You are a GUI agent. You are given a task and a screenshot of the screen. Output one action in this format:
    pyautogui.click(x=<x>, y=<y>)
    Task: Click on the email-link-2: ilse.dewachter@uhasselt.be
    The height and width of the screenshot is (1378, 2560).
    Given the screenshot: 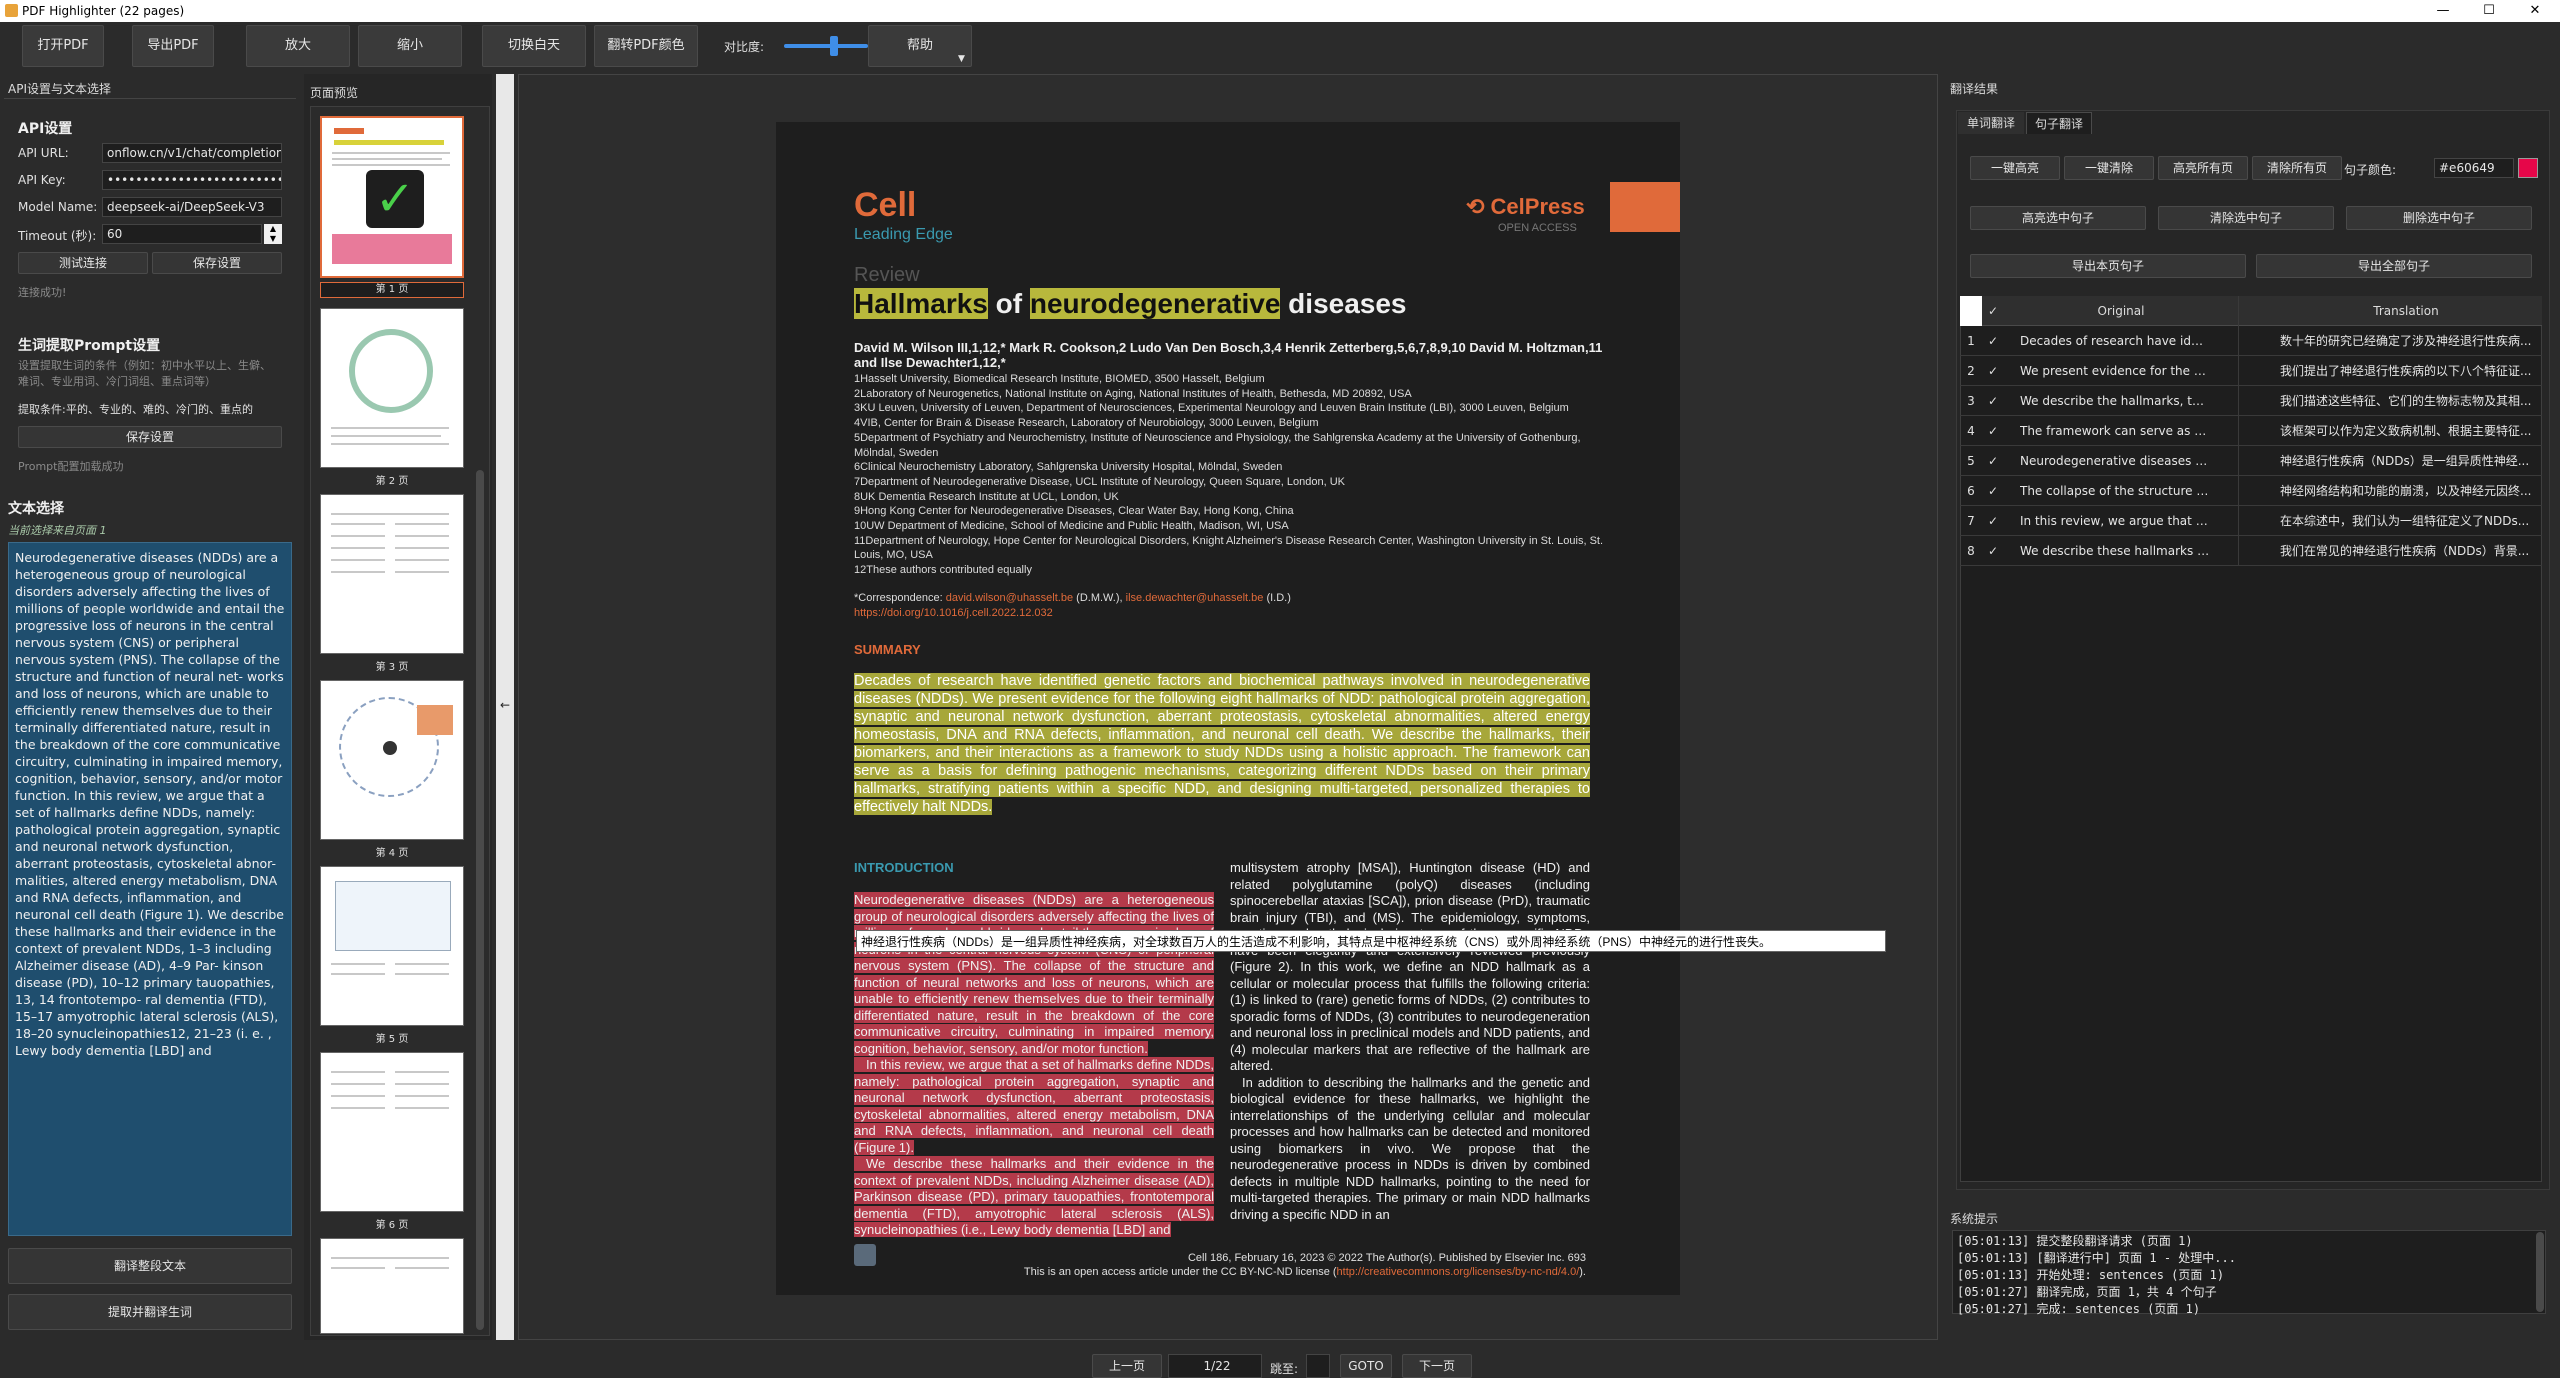 What is the action you would take?
    pyautogui.click(x=1195, y=598)
    